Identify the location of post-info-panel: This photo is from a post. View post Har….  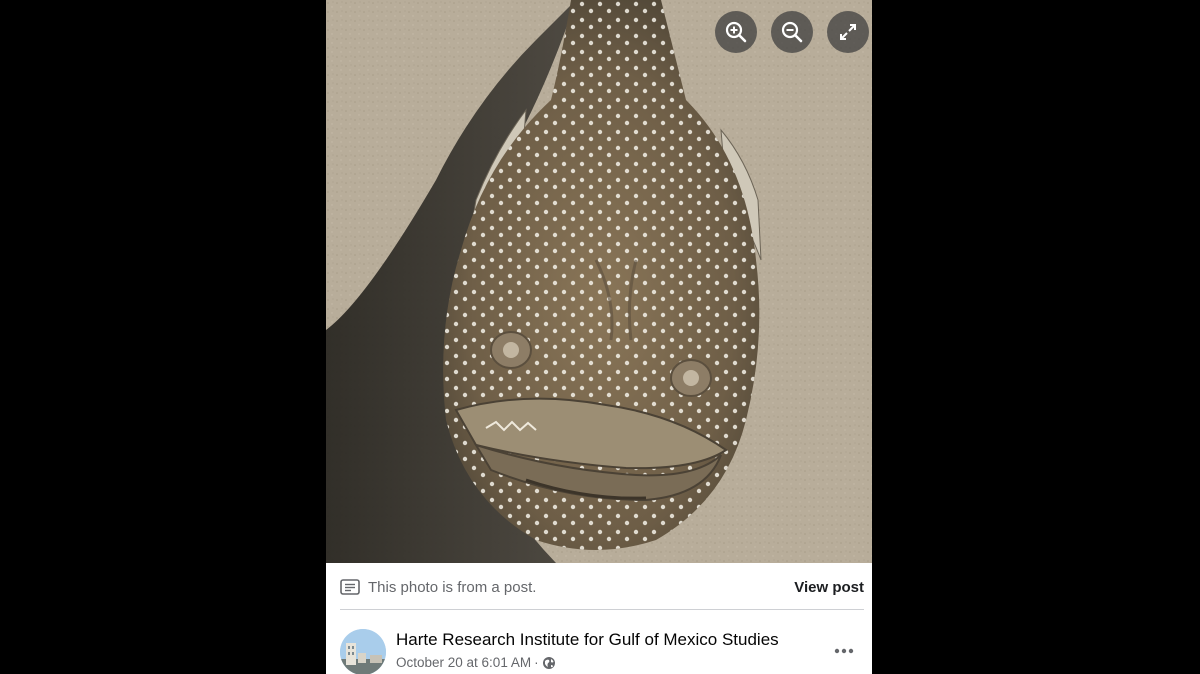
(599, 618).